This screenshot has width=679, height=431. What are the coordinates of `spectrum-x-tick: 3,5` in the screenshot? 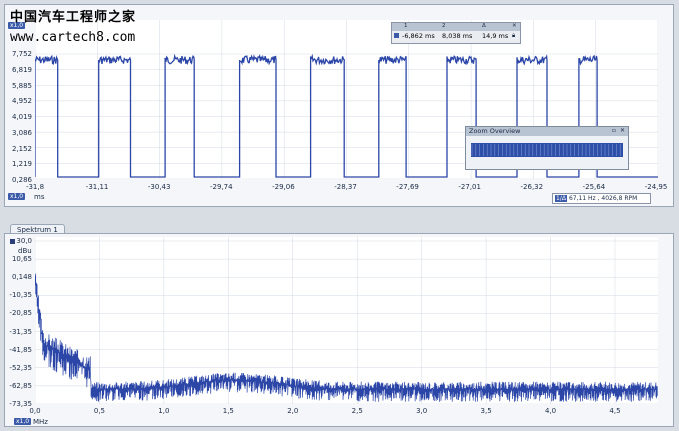 It's located at (486, 411).